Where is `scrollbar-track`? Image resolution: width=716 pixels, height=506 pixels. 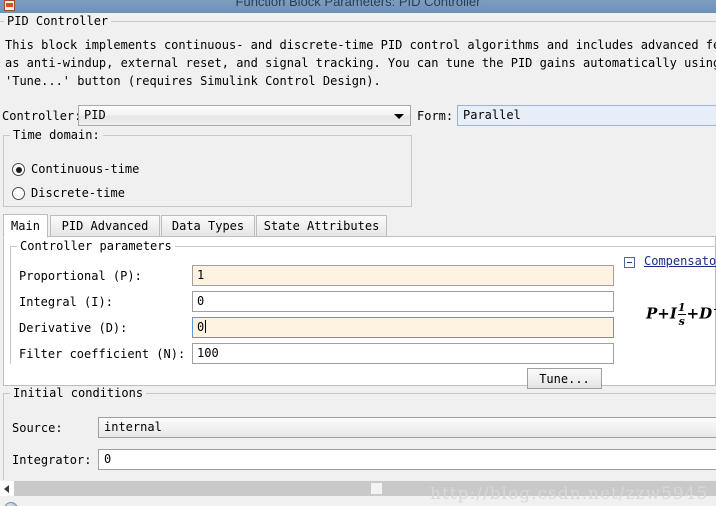
scrollbar-track is located at coordinates (365, 488).